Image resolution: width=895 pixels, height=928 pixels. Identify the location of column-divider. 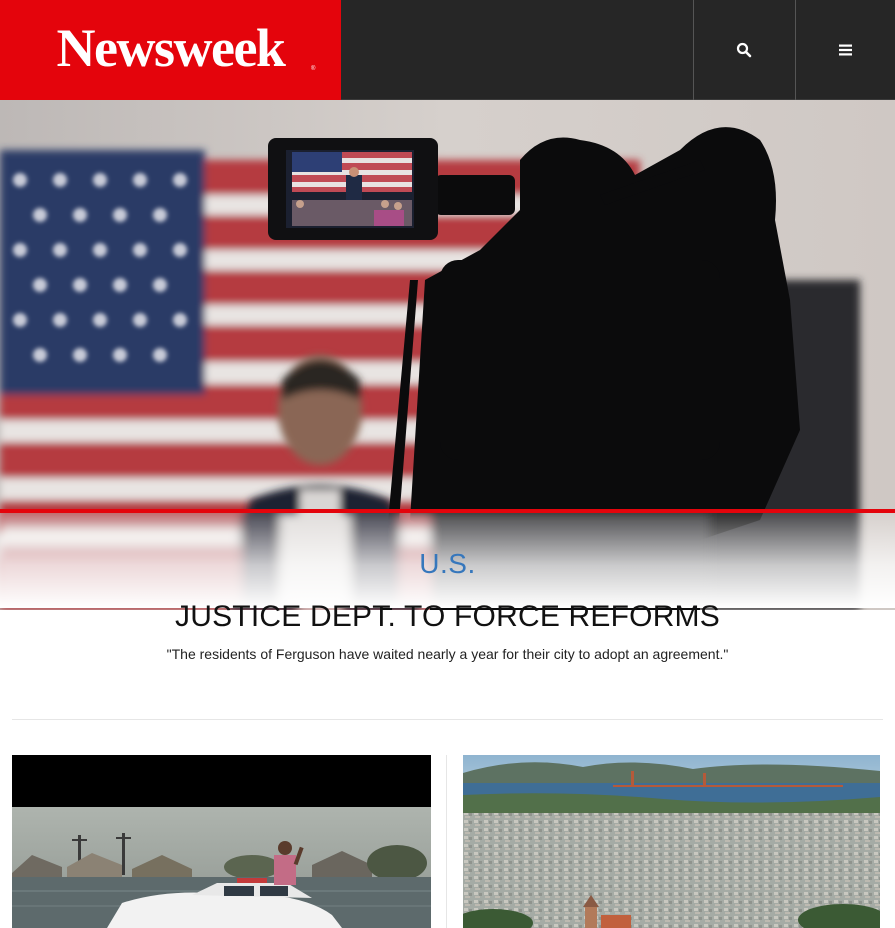
(446, 841).